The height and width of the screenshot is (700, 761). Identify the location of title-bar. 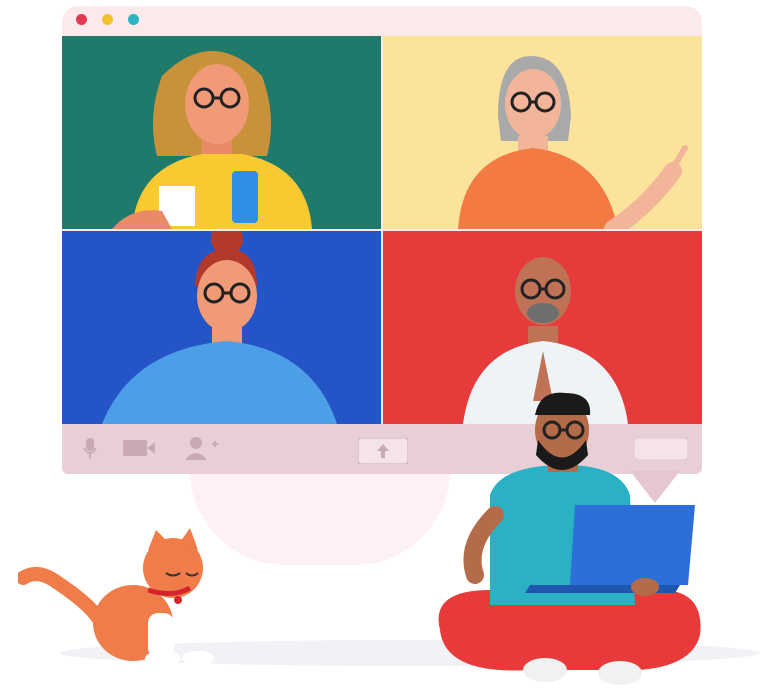
(382, 21).